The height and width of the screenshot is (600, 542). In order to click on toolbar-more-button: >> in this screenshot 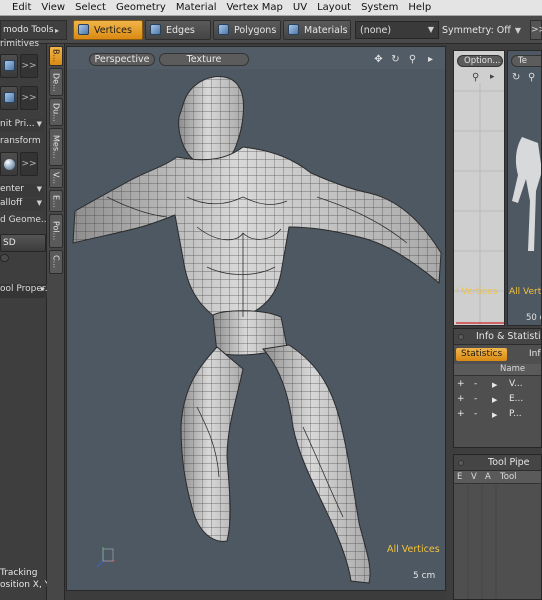, I will do `click(536, 30)`.